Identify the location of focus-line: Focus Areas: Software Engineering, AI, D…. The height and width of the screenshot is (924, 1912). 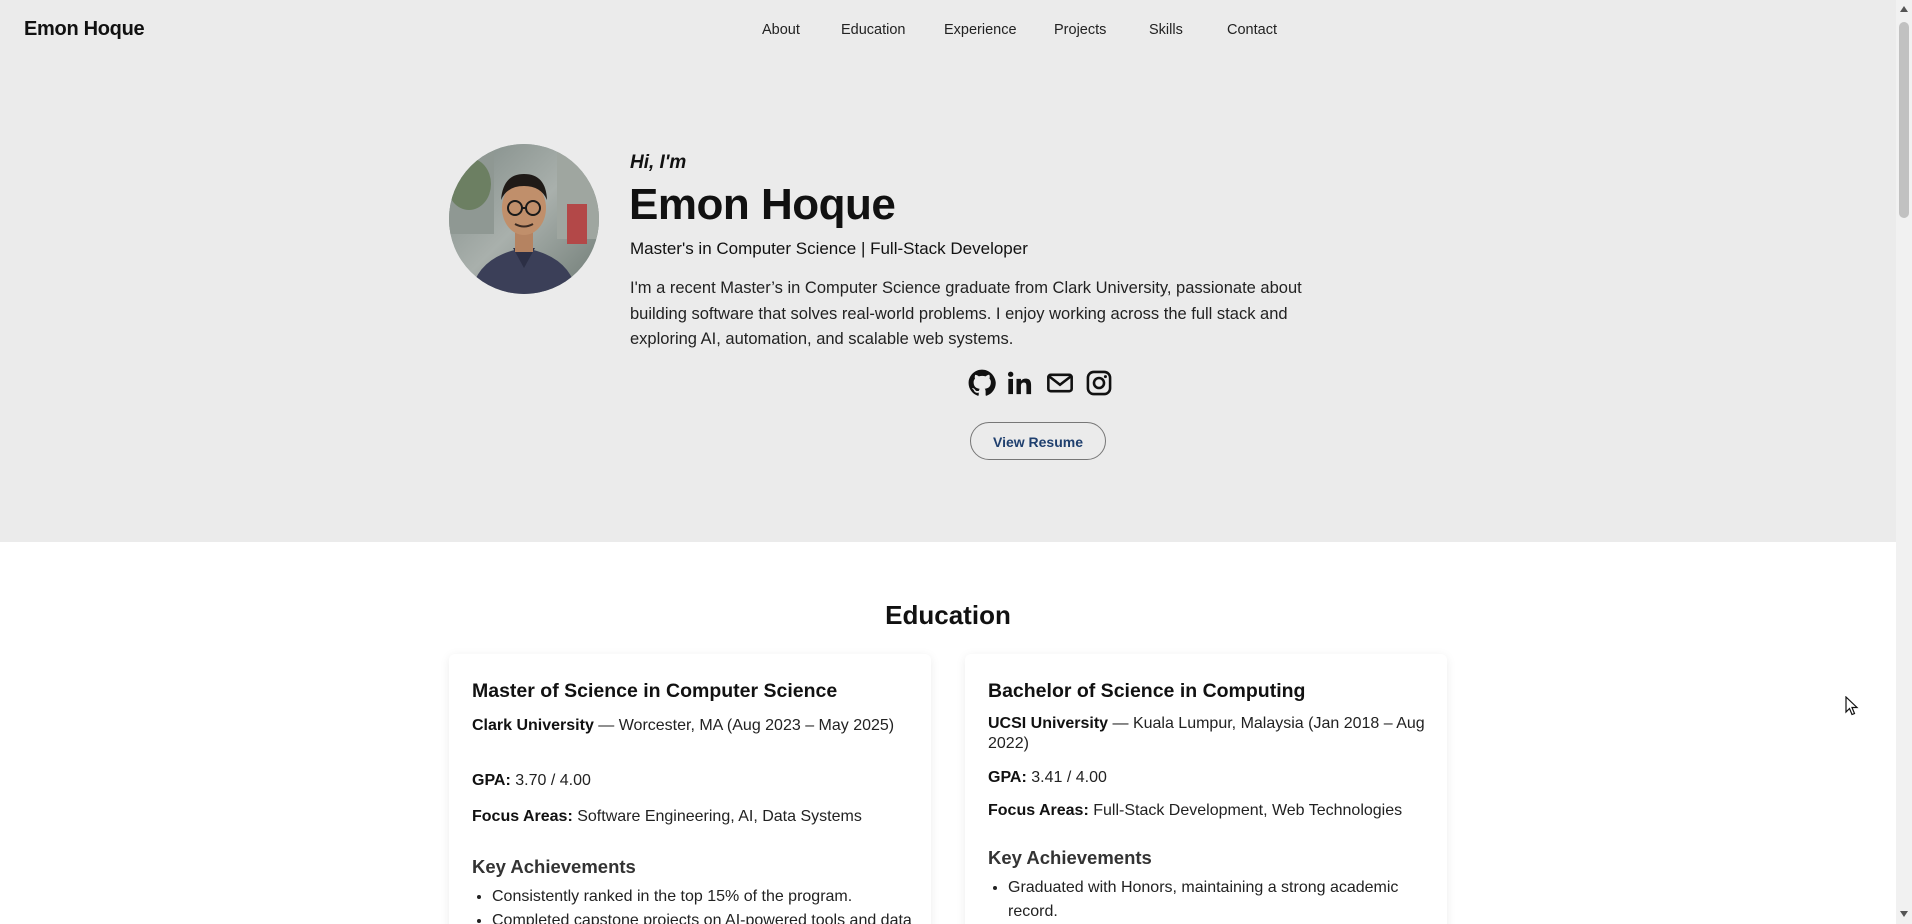
(667, 817).